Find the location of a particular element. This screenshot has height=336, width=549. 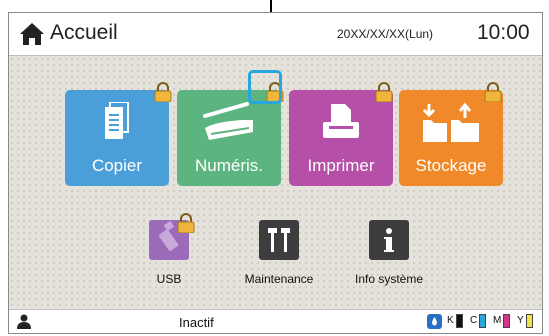

folder-storage-icon is located at coordinates (450, 122).